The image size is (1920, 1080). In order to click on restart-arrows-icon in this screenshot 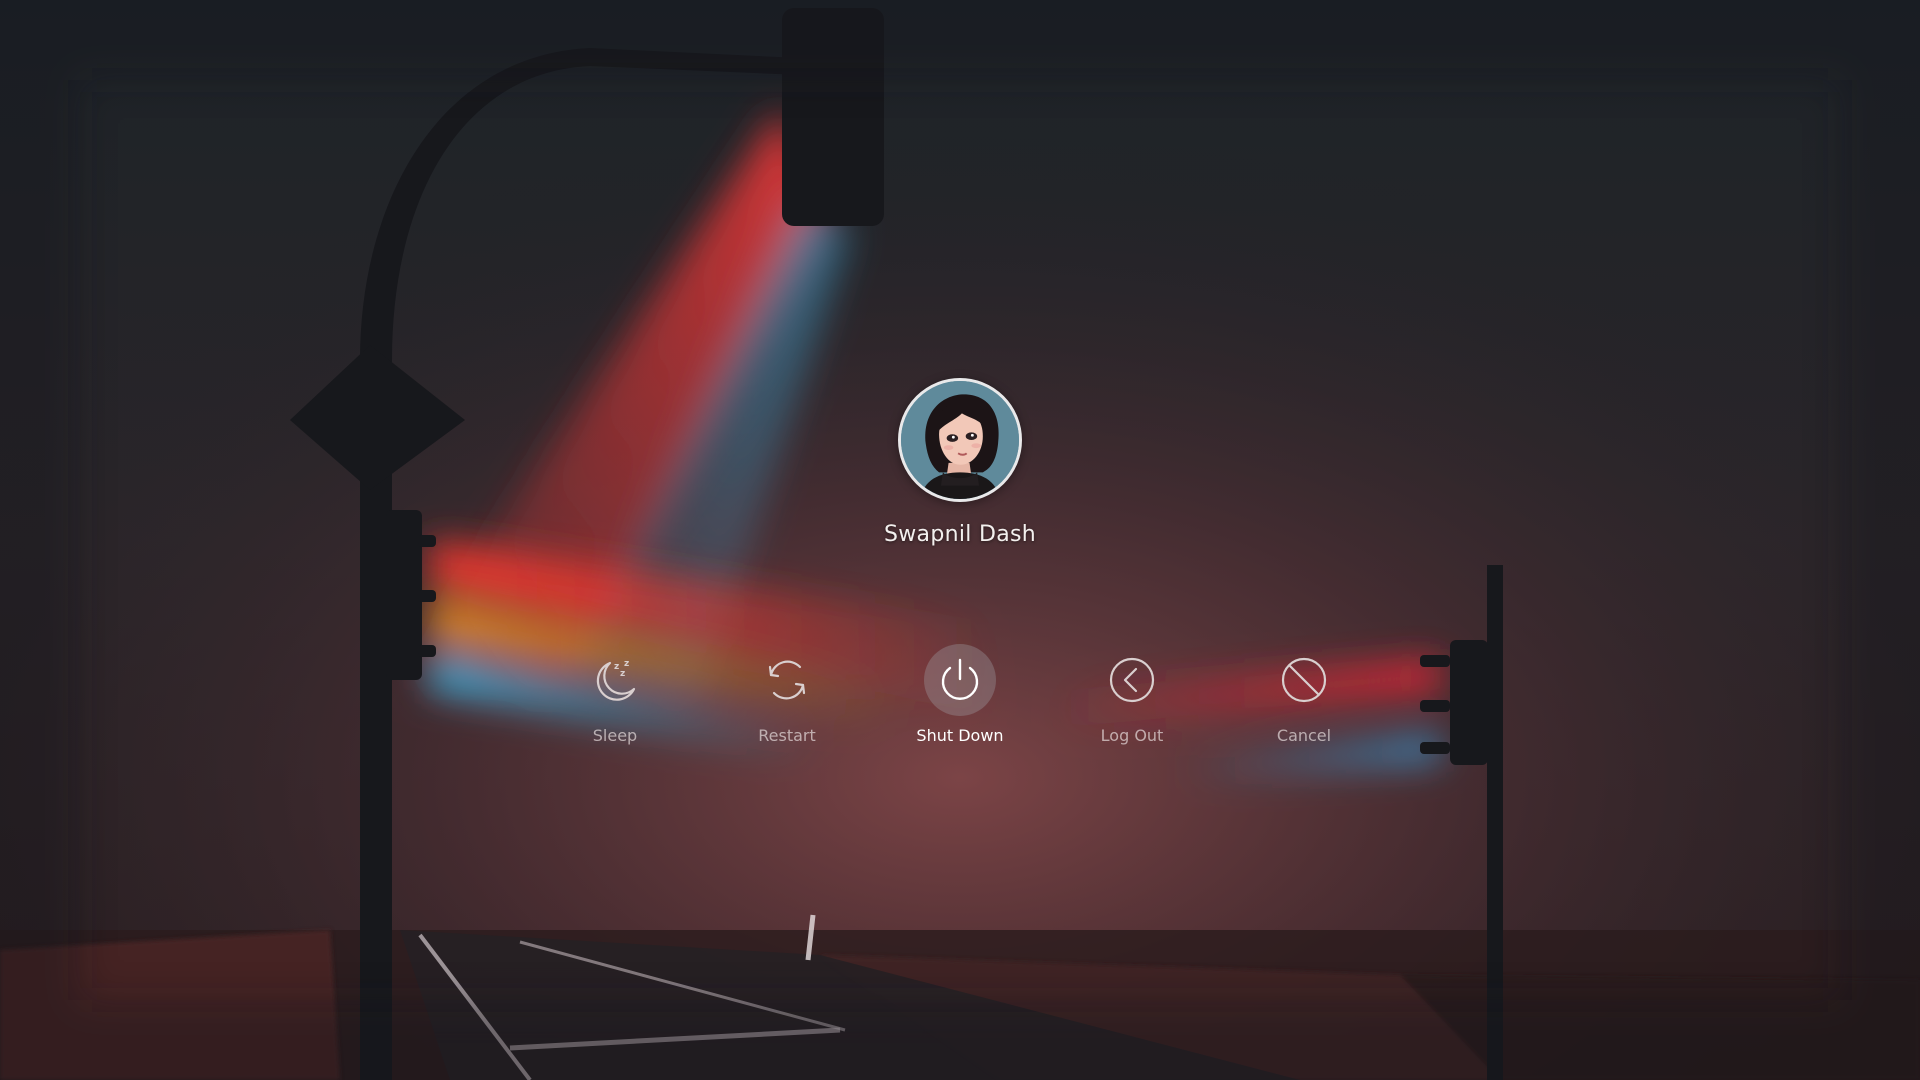, I will do `click(787, 680)`.